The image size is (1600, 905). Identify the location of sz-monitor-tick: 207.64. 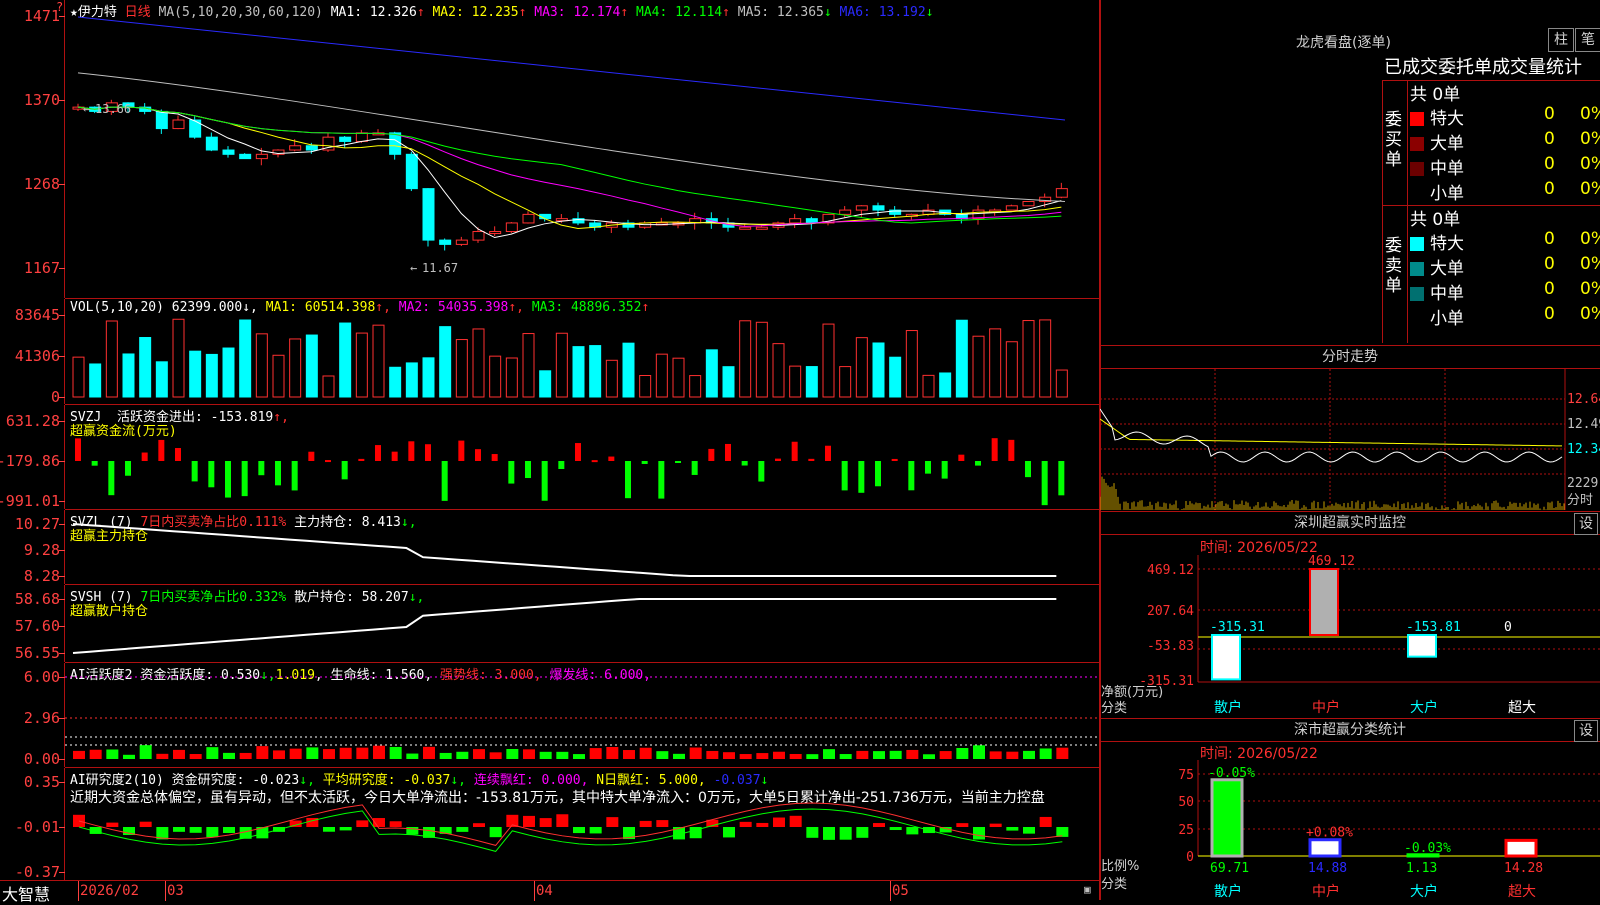
(1170, 611).